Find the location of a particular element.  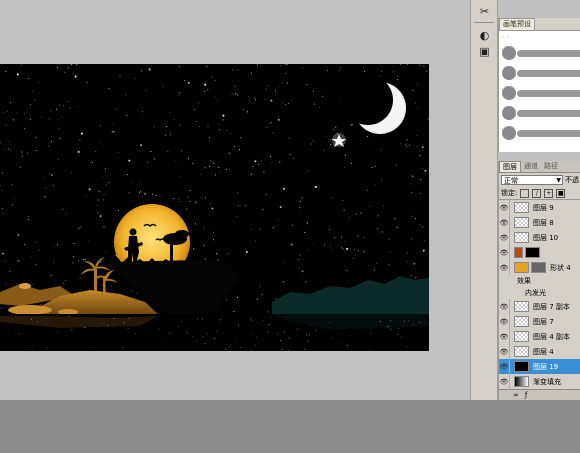

tab-channels: 通道 is located at coordinates (531, 166).